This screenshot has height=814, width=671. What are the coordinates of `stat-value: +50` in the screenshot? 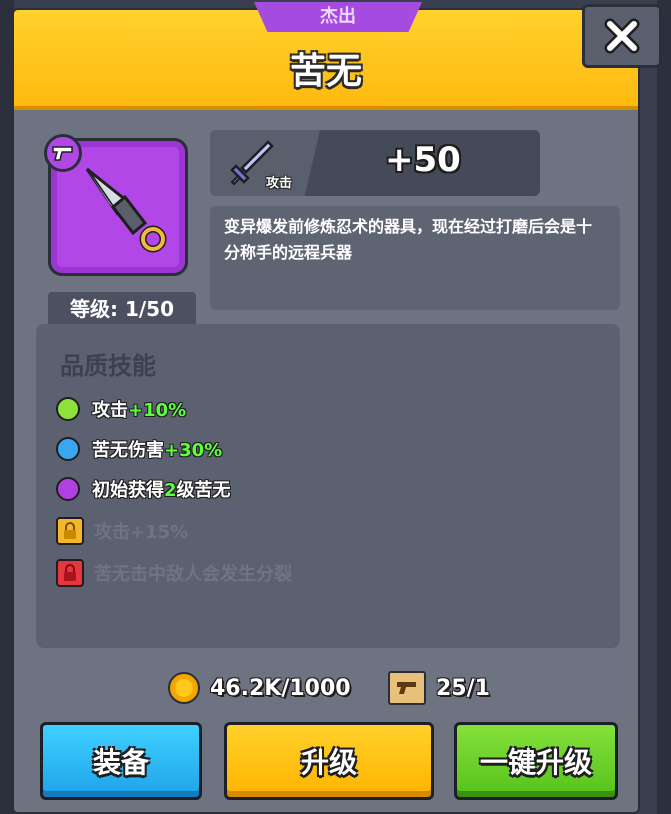 It's located at (423, 160).